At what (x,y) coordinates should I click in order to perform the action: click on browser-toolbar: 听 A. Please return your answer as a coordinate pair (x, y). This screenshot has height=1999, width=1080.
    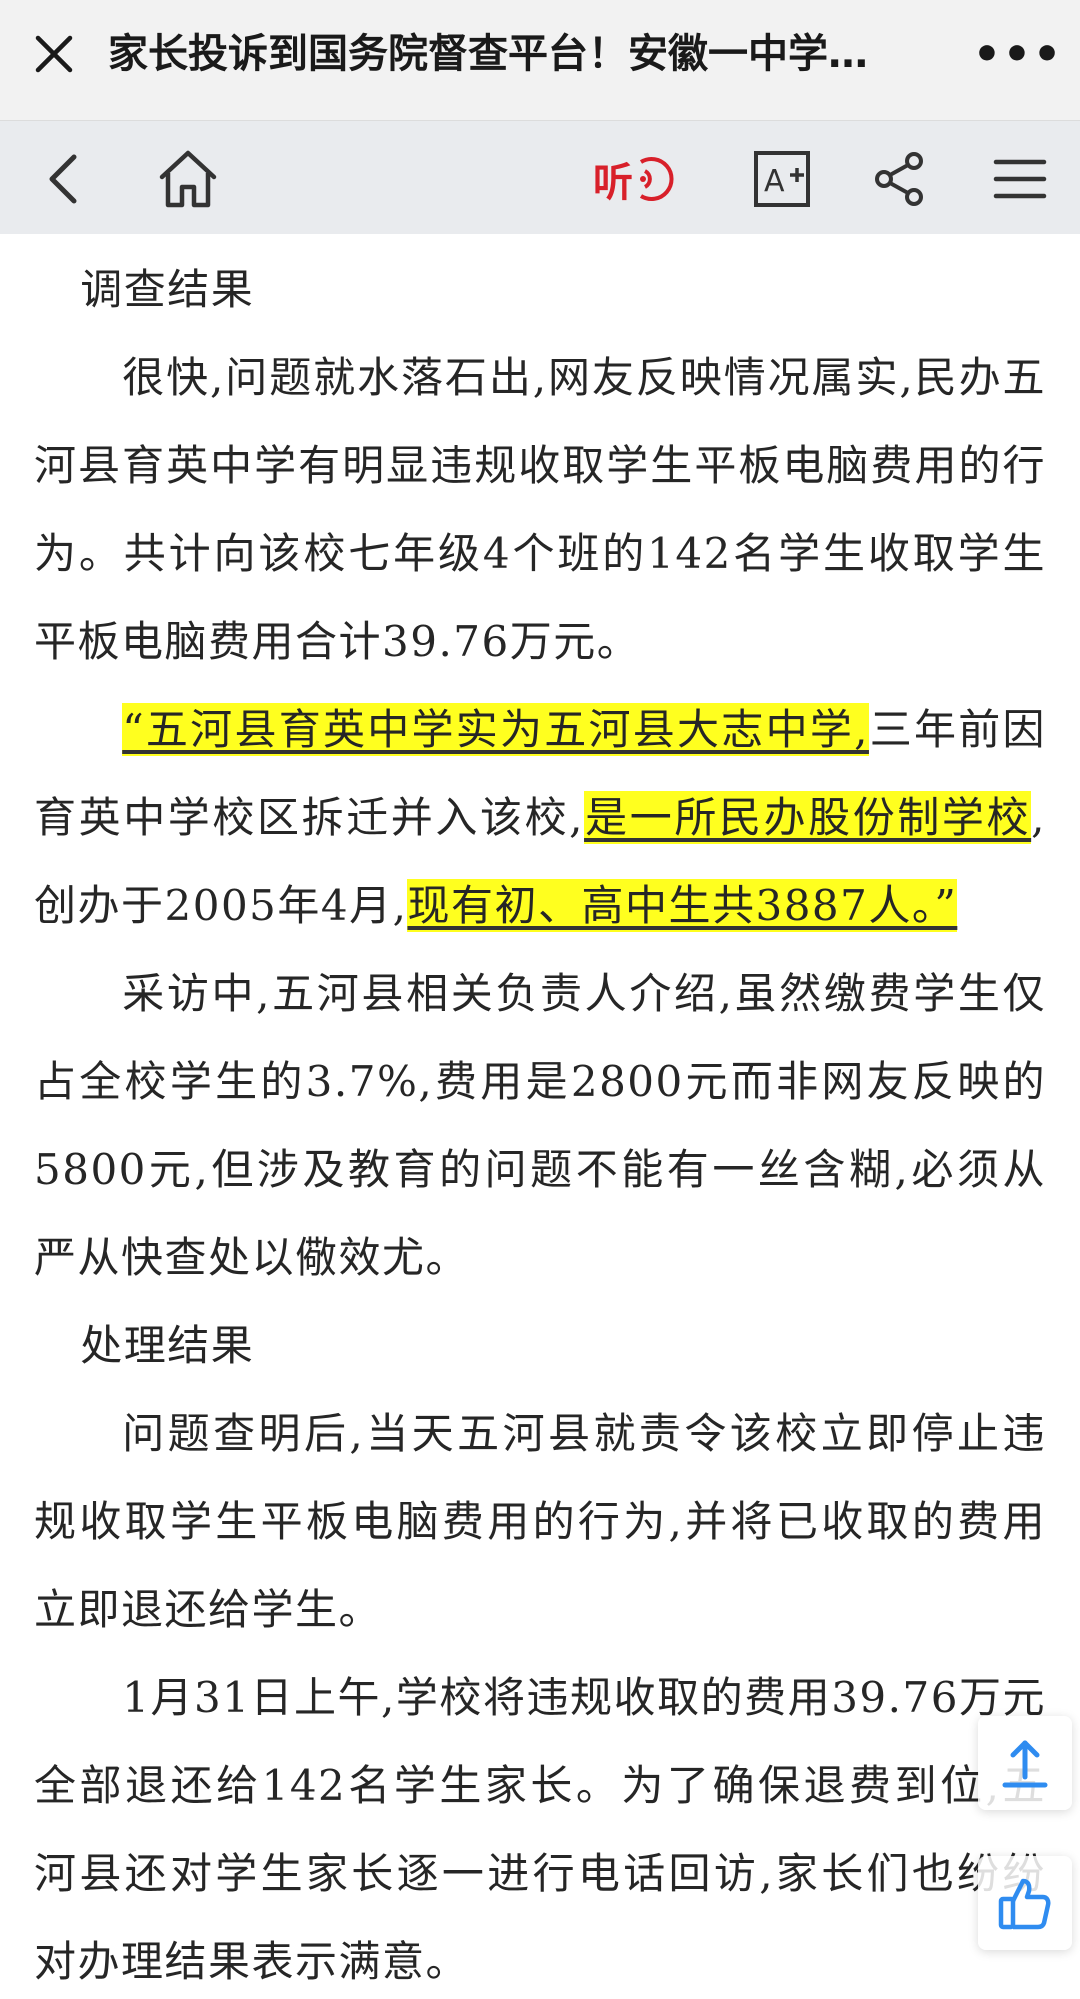
    Looking at the image, I should click on (540, 177).